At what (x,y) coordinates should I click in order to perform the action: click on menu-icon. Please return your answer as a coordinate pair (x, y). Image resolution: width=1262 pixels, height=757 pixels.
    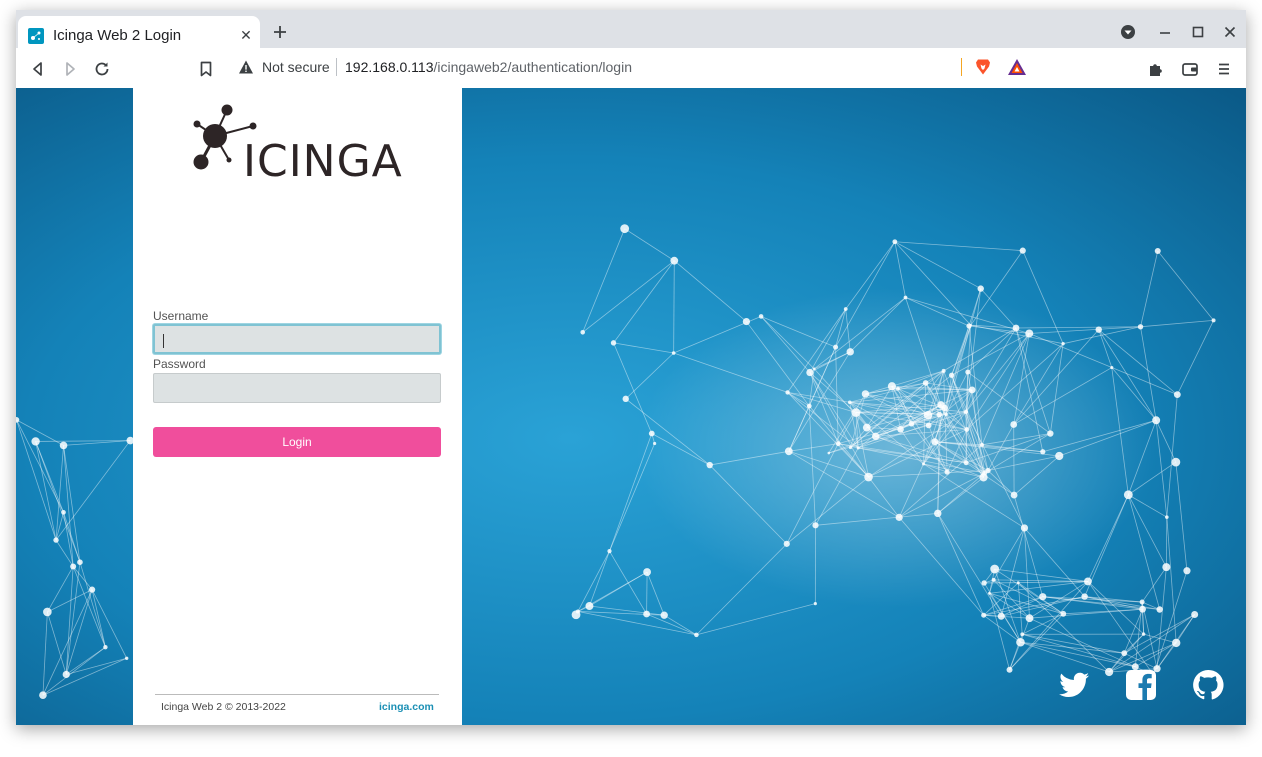
    Looking at the image, I should click on (1224, 69).